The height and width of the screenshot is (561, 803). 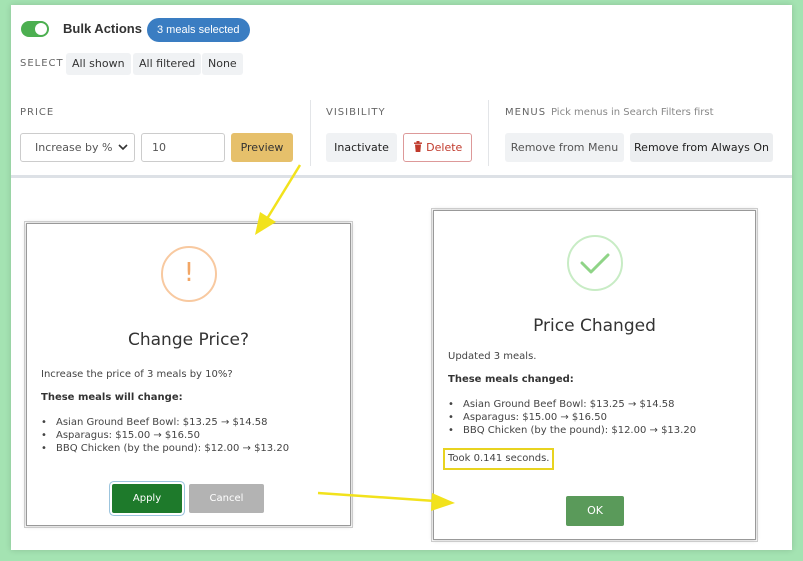 What do you see at coordinates (361, 147) in the screenshot?
I see `inactivate-button: Inactivate` at bounding box center [361, 147].